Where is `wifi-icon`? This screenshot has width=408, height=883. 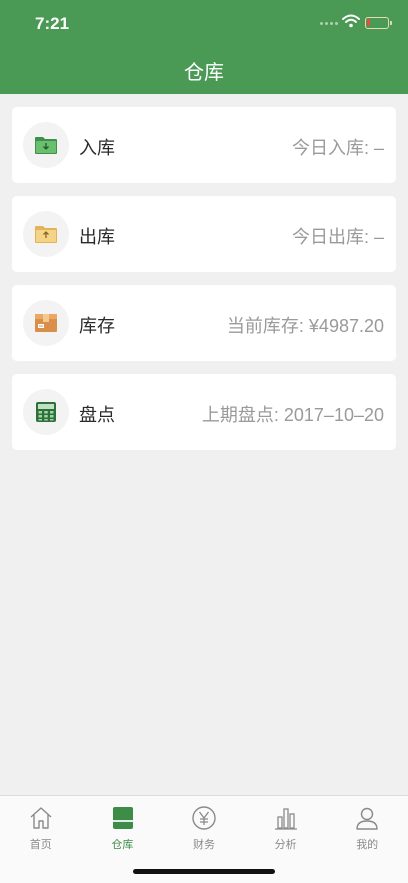 wifi-icon is located at coordinates (351, 21).